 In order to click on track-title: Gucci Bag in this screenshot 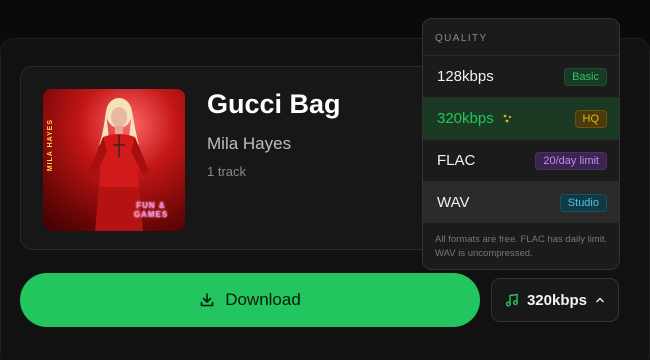, I will do `click(274, 104)`.